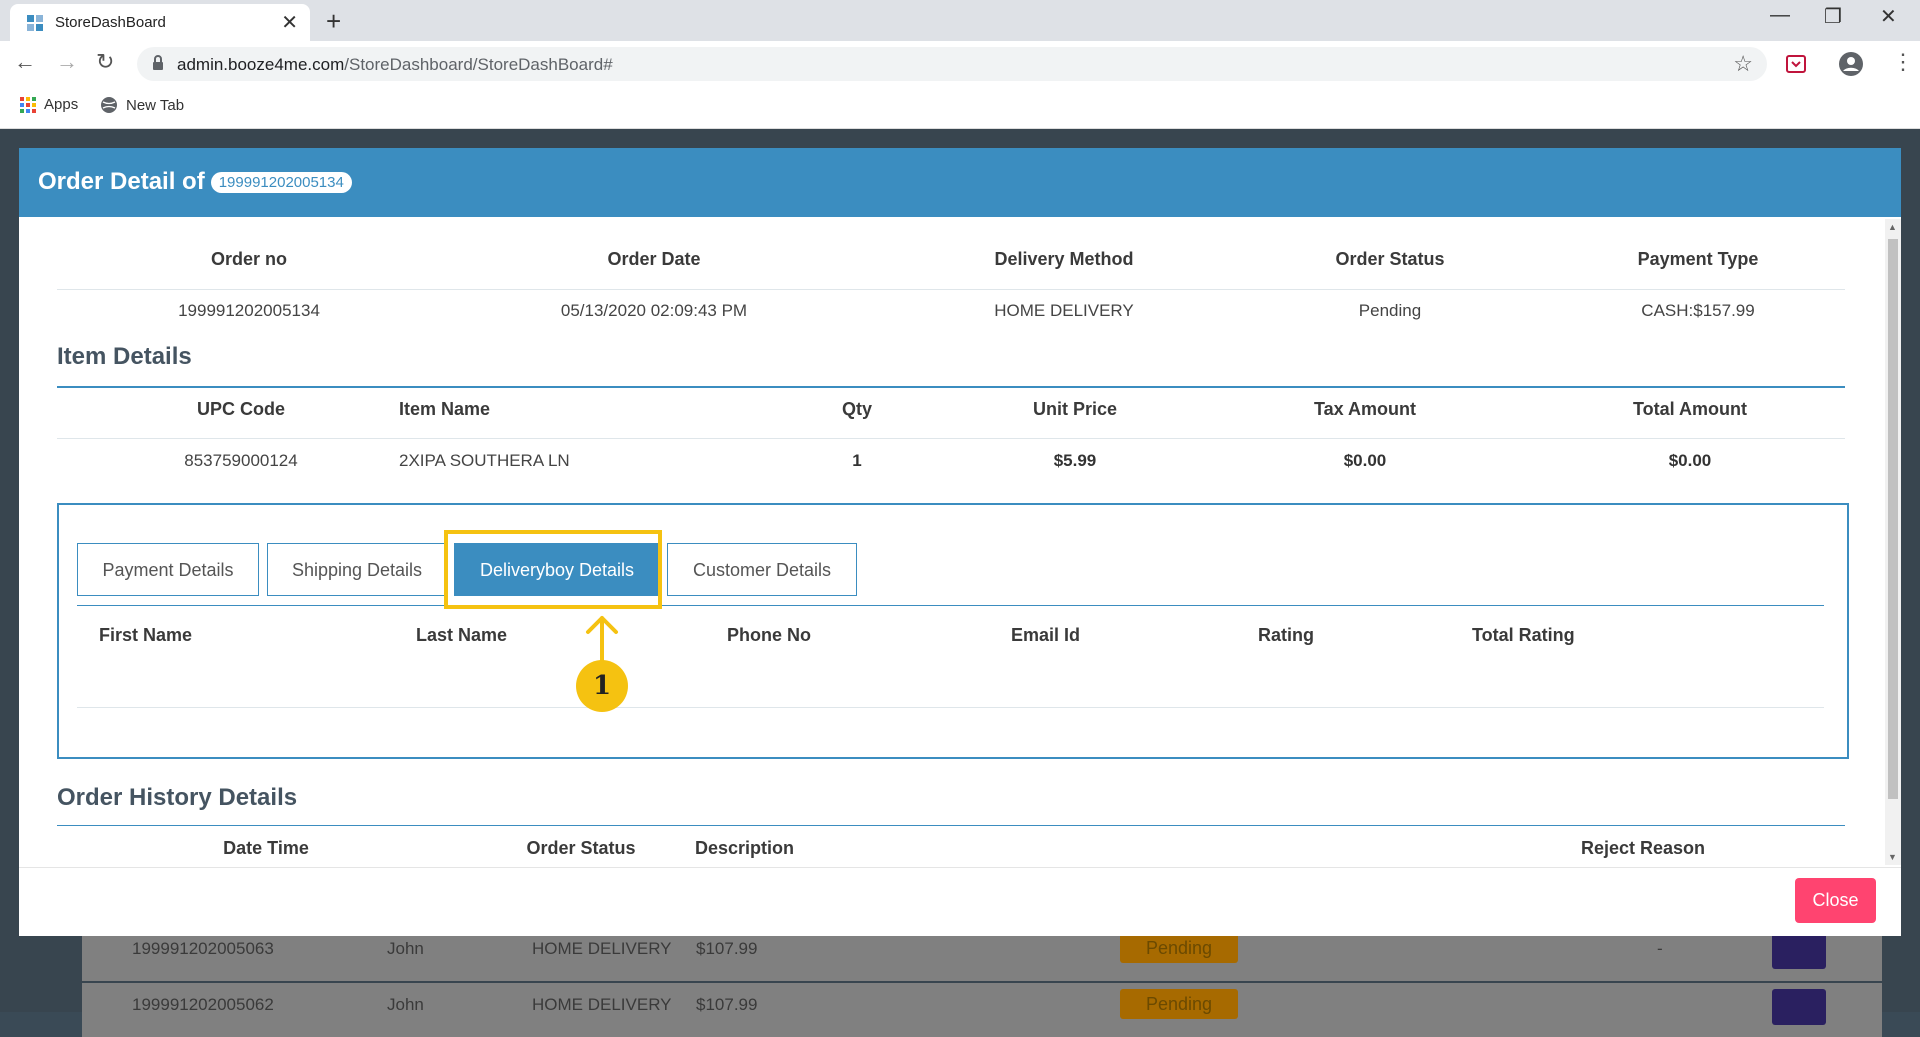  I want to click on tab-payment-details: Payment Details, so click(168, 569).